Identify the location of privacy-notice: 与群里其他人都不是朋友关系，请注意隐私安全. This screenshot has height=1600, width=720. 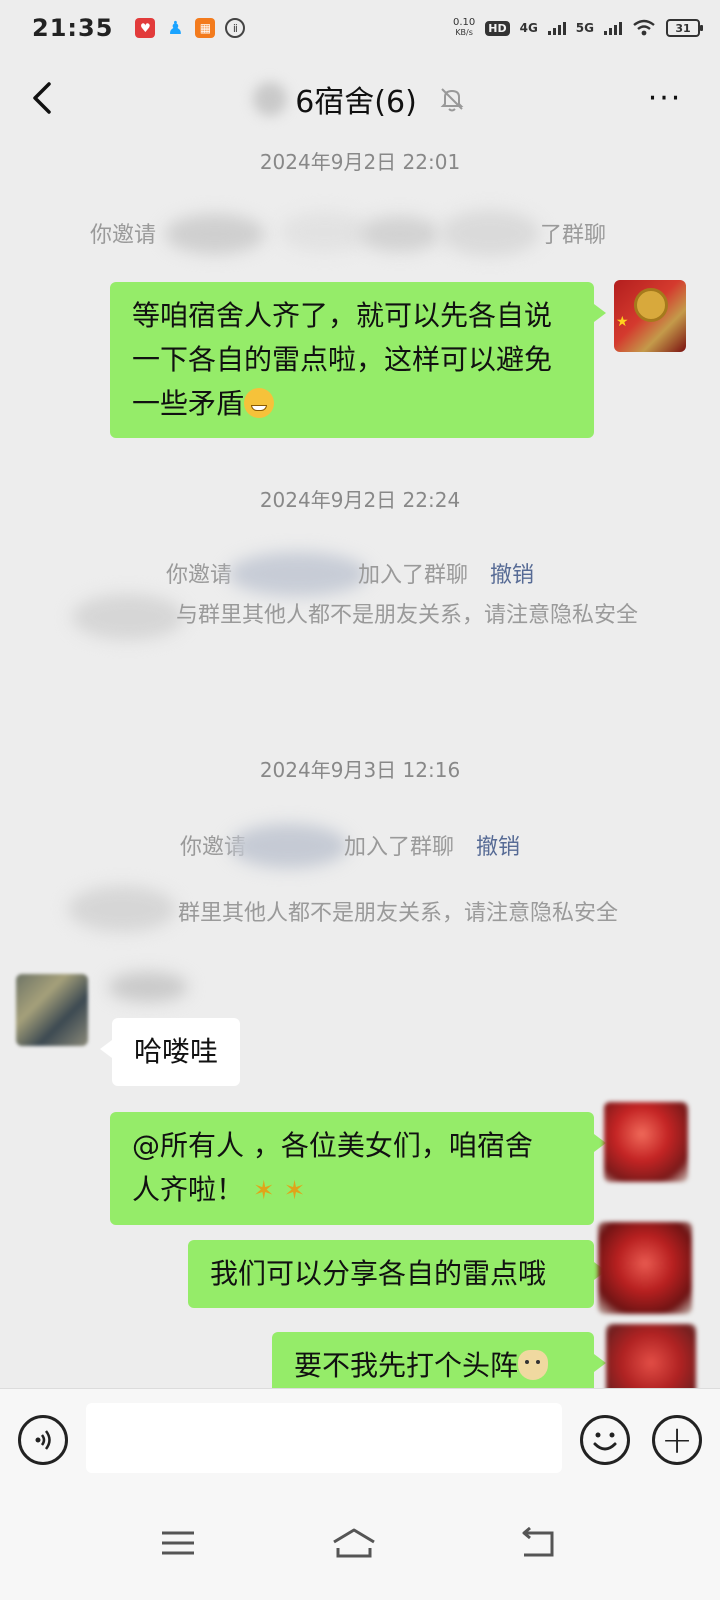
(416, 616).